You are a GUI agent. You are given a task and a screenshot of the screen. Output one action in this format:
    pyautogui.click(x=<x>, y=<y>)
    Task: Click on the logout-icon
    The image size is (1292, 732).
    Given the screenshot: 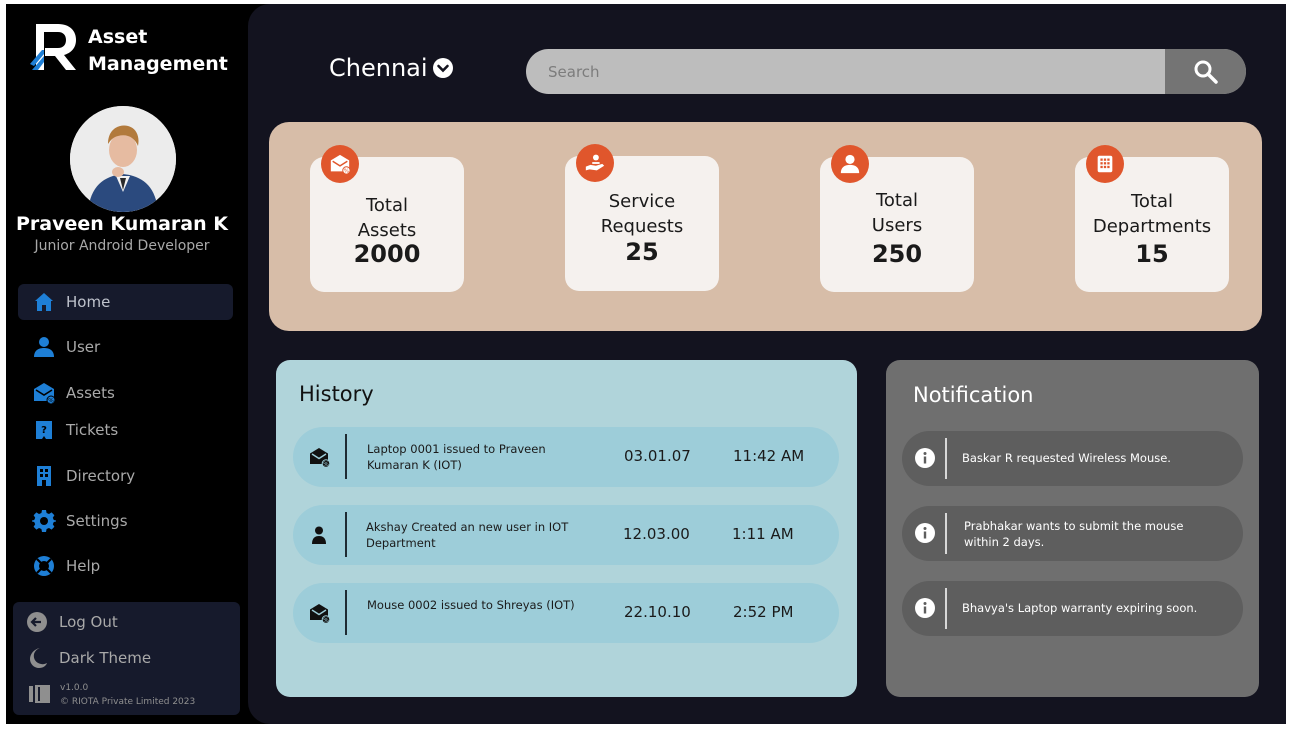 What is the action you would take?
    pyautogui.click(x=37, y=622)
    